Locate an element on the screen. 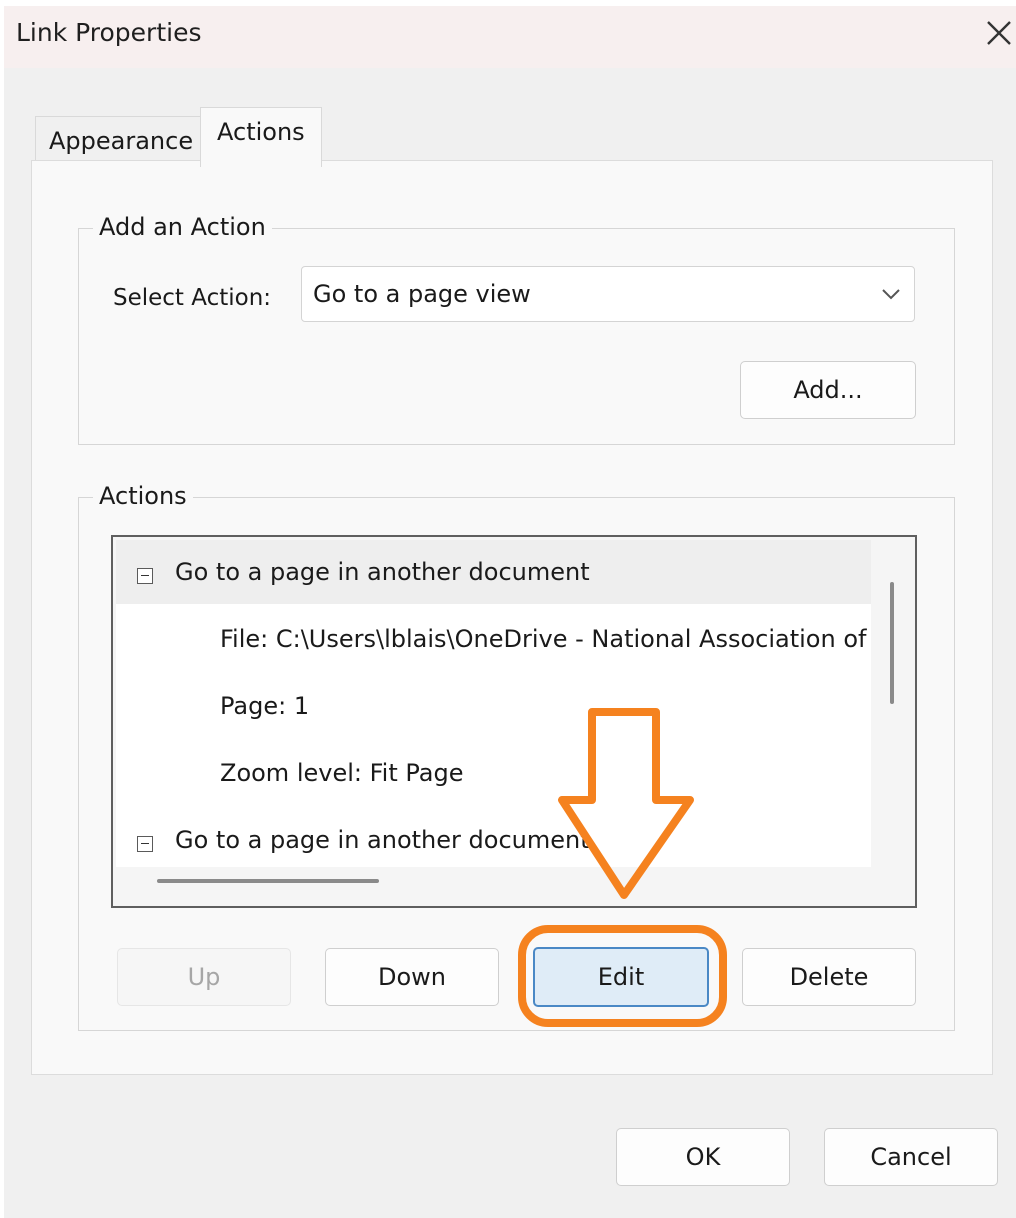 Image resolution: width=1016 pixels, height=1218 pixels. ok-button: OK is located at coordinates (703, 1157).